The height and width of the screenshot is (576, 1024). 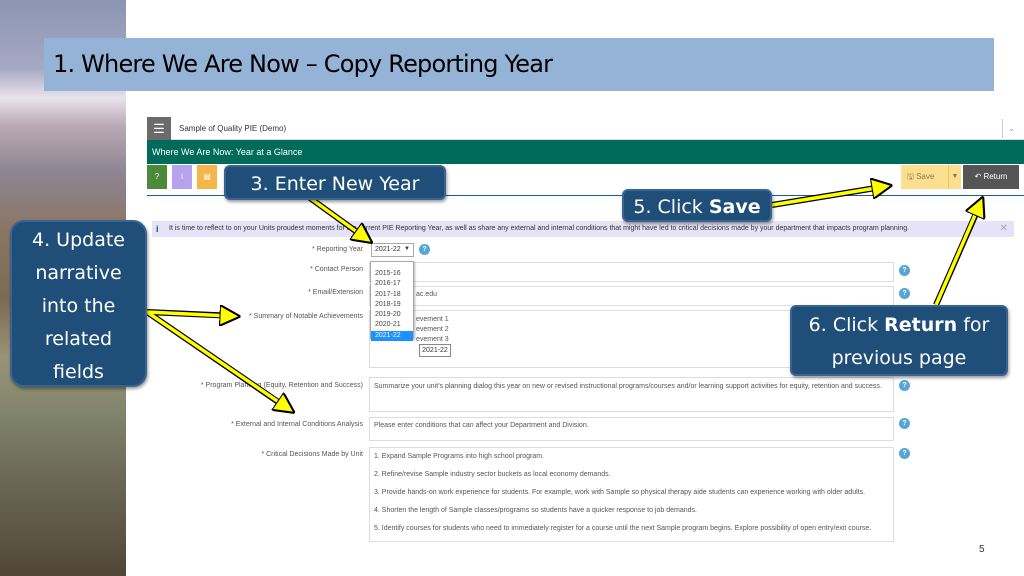 What do you see at coordinates (1011, 128) in the screenshot?
I see `chevron-down-icon: ⌄` at bounding box center [1011, 128].